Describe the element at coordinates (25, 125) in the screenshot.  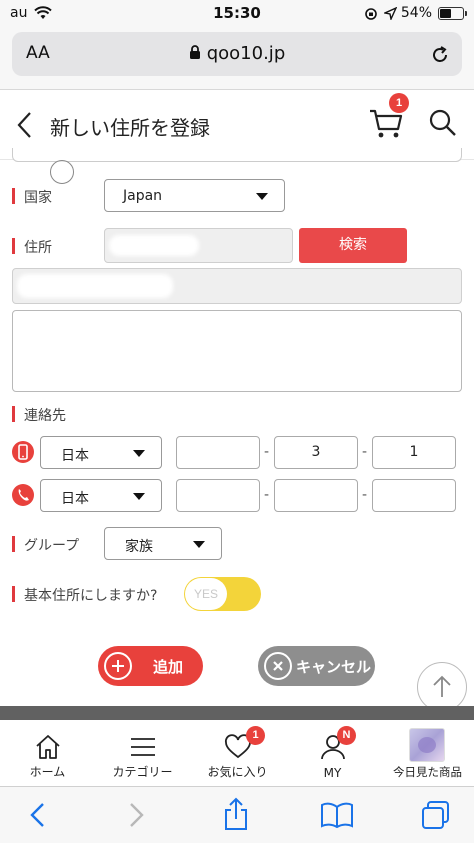
I see `back-arrow-icon` at that location.